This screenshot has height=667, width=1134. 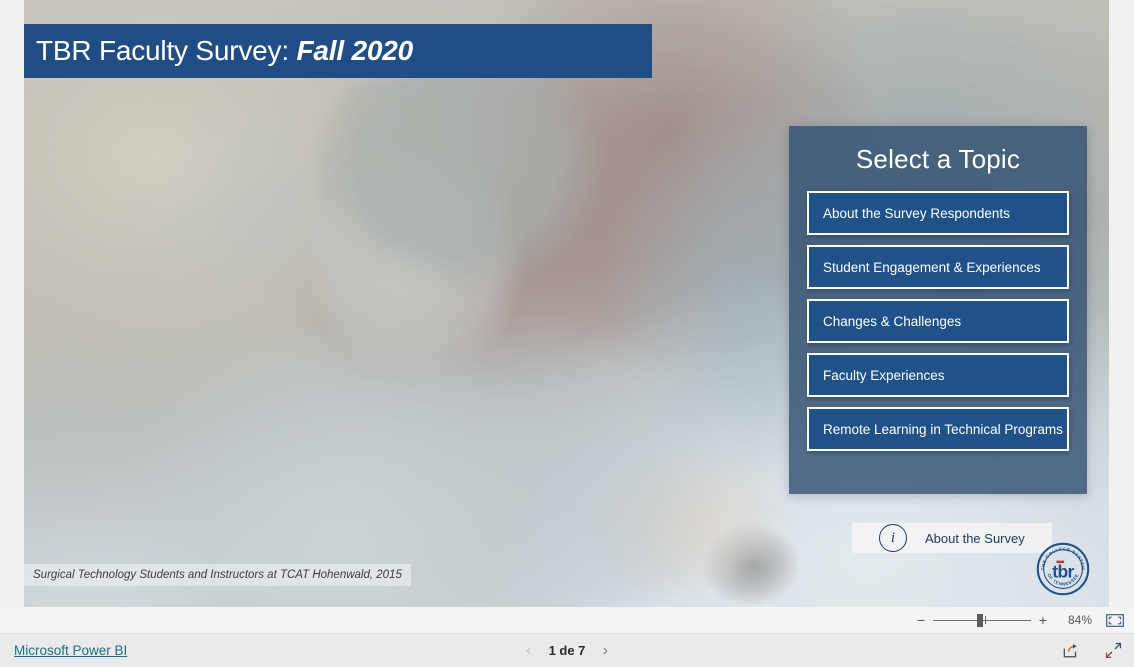 I want to click on fit-to-page-icon, so click(x=1115, y=620).